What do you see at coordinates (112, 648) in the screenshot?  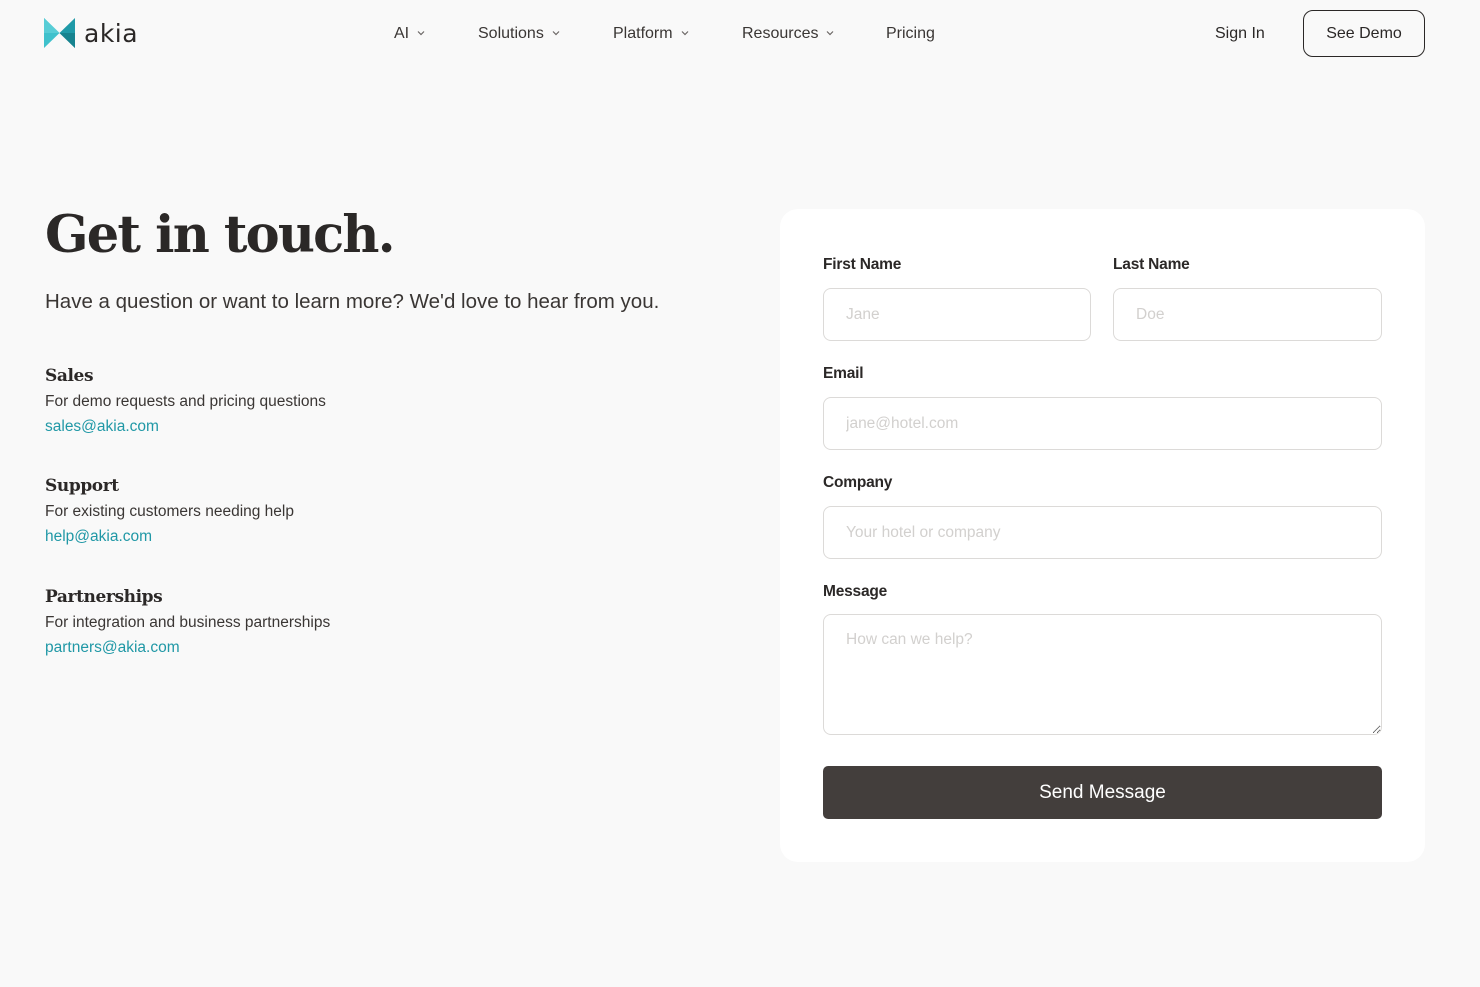 I see `contact-email-link: partners@akia.com` at bounding box center [112, 648].